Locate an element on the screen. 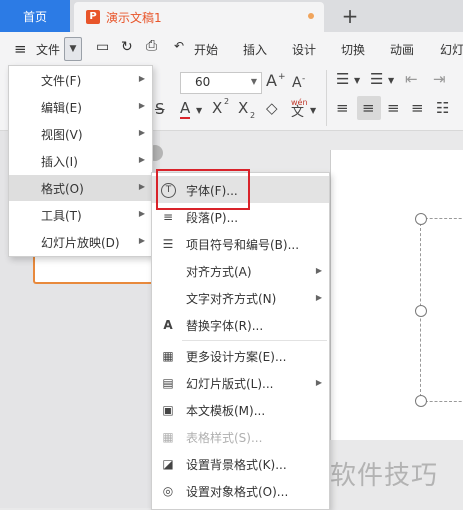  menu-item-label: 文件(F) is located at coordinates (61, 80).